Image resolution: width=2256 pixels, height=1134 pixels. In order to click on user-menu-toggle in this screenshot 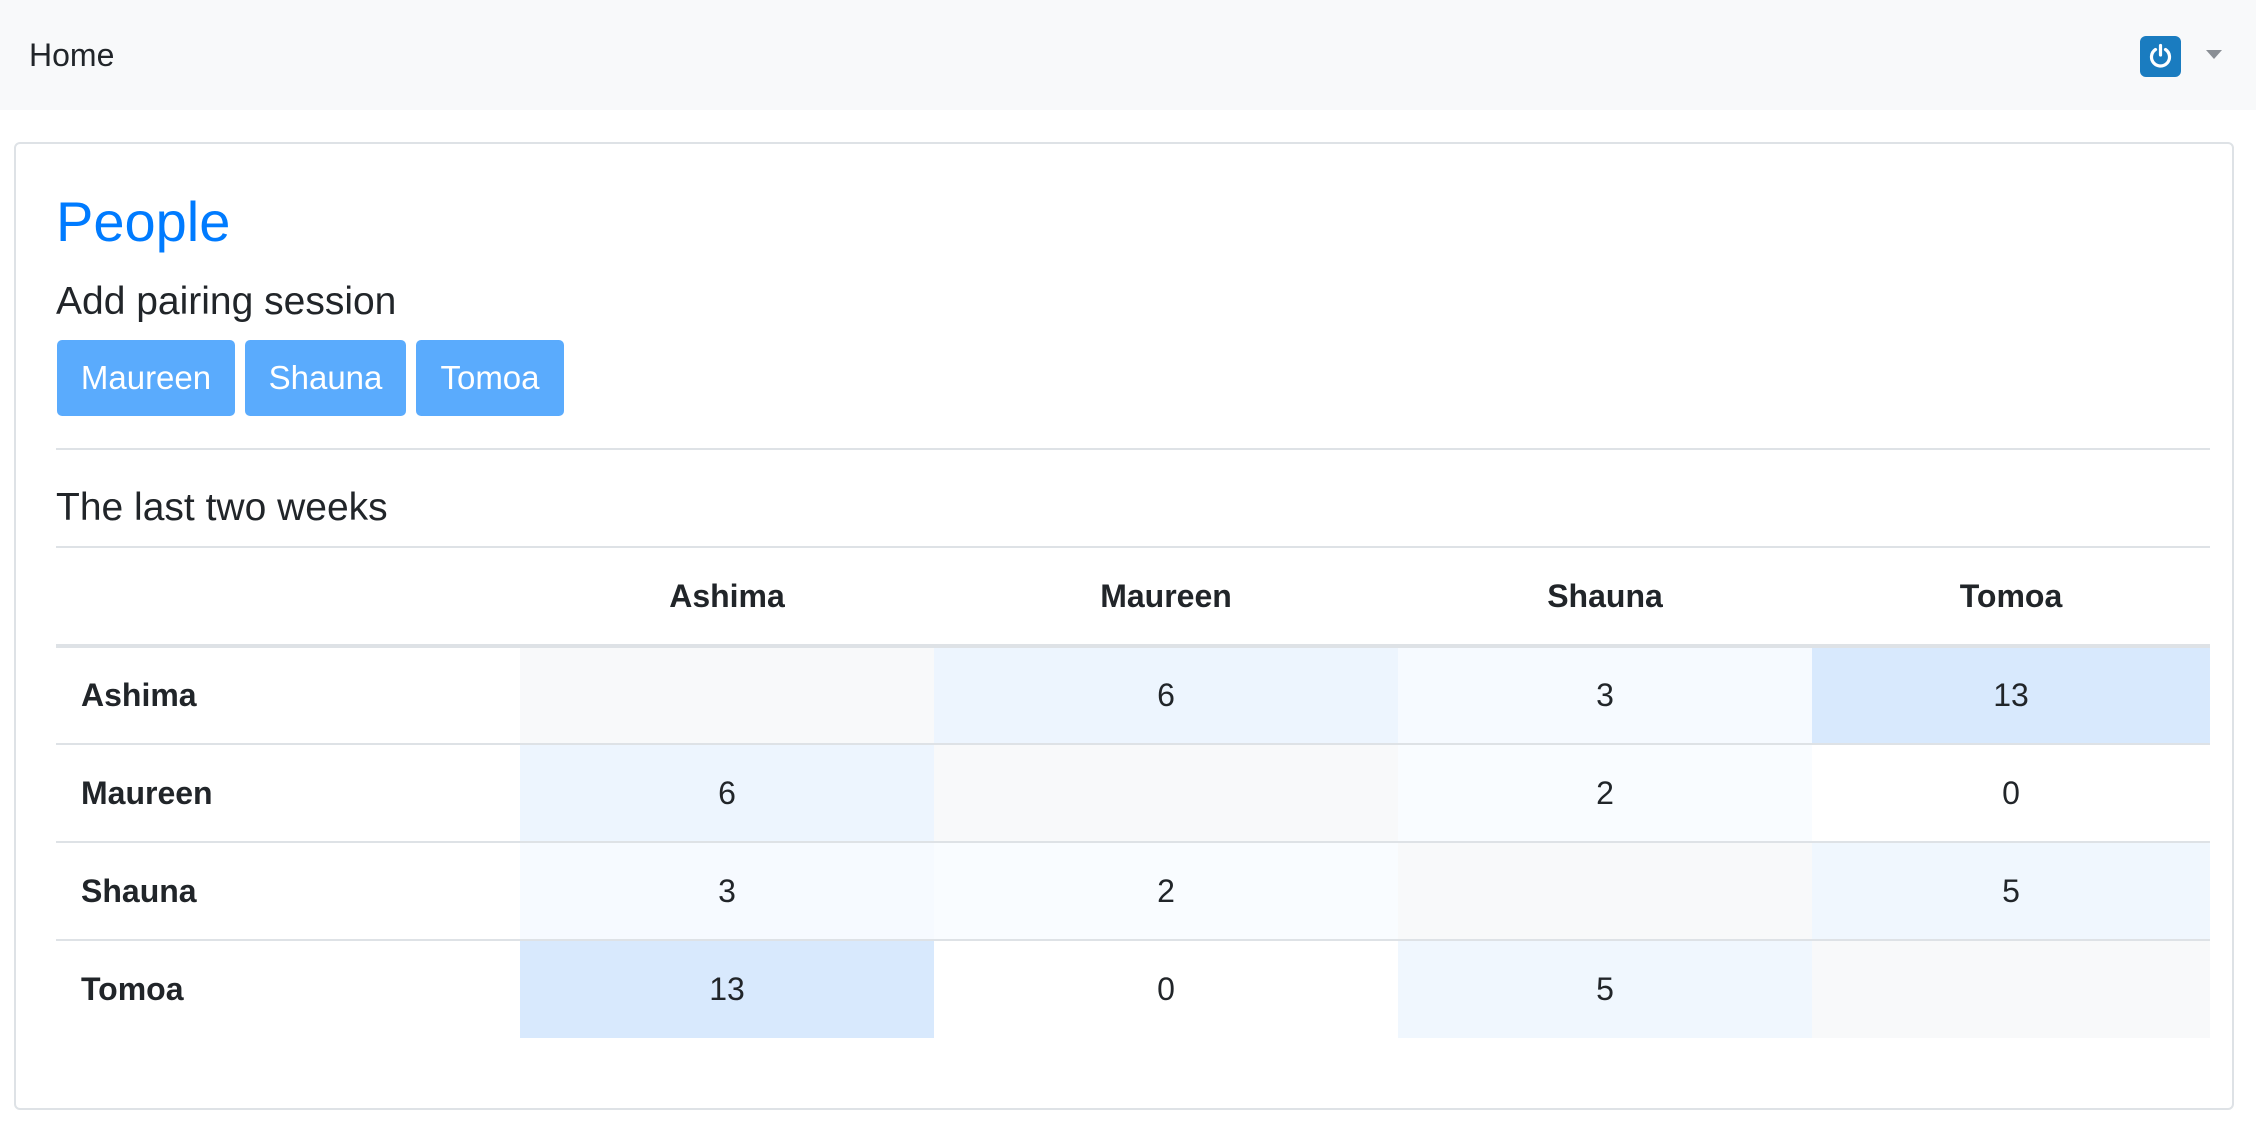, I will do `click(2181, 57)`.